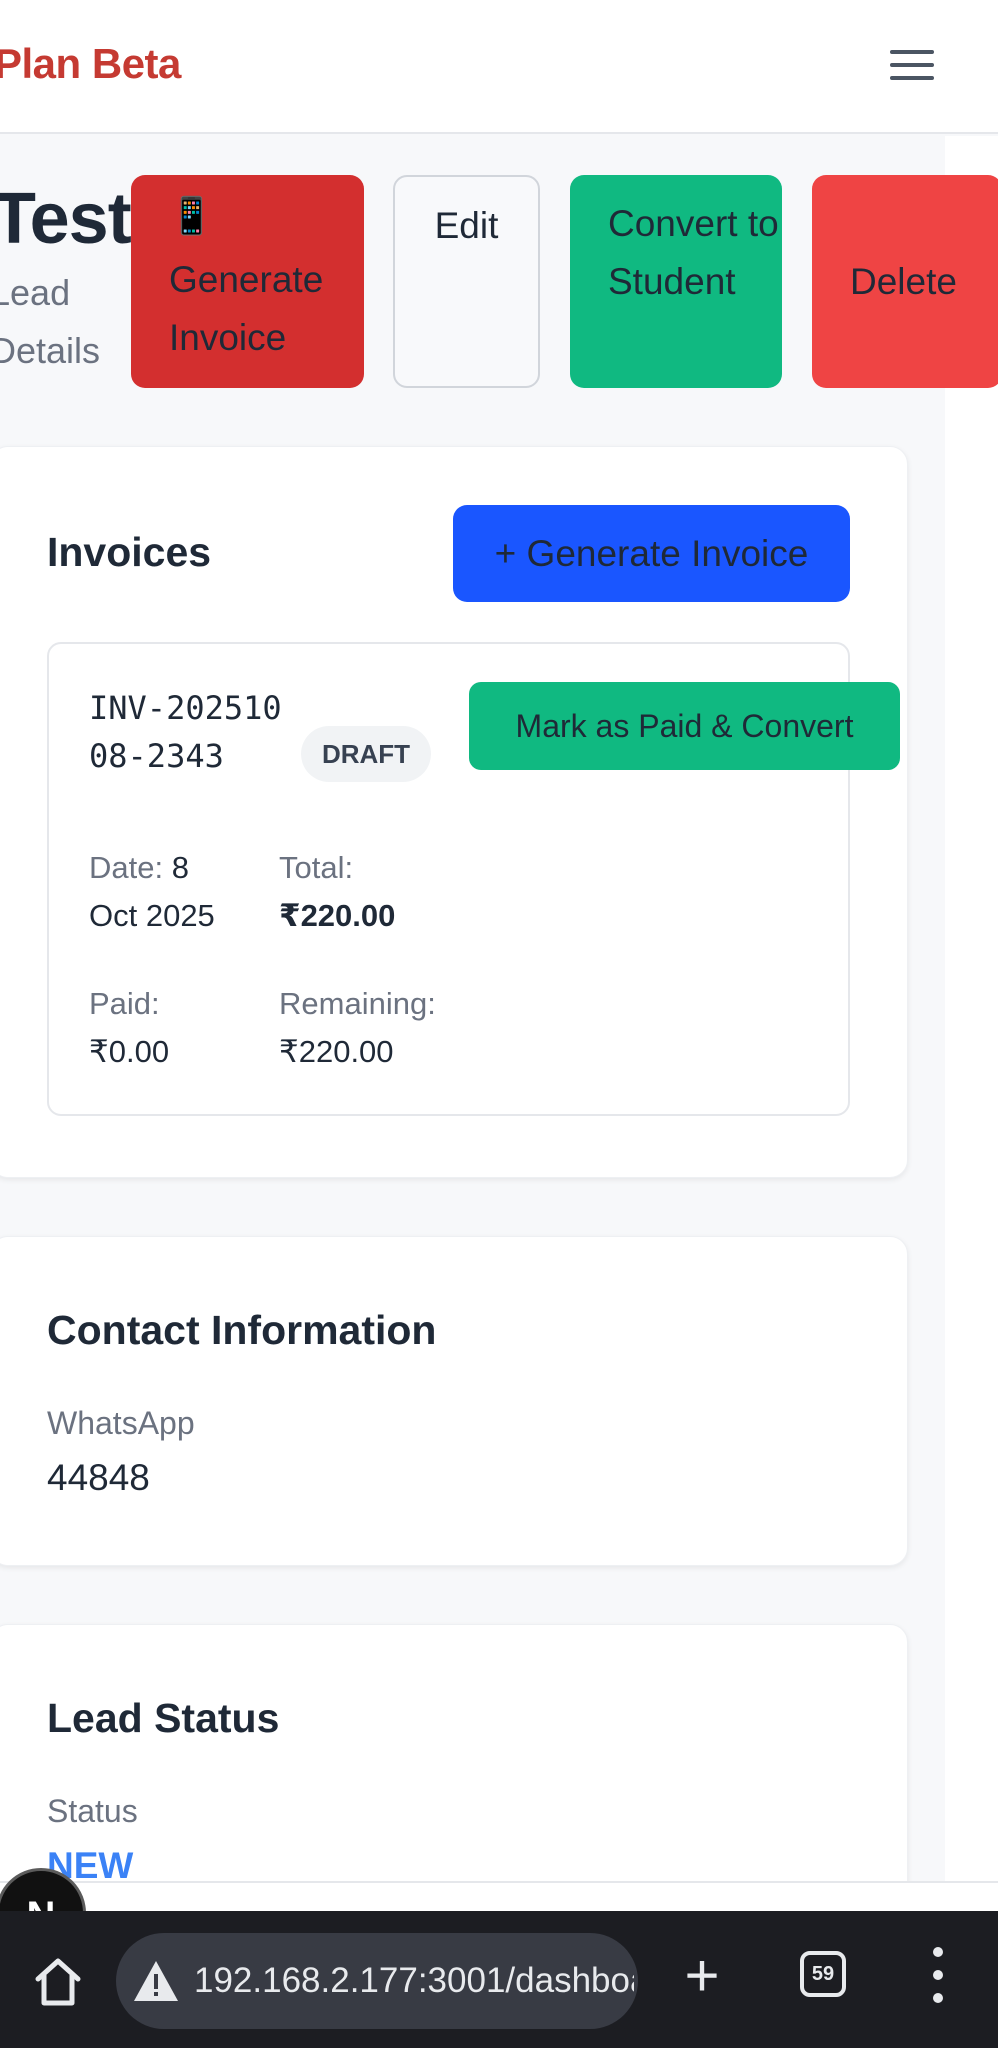  Describe the element at coordinates (92, 1811) in the screenshot. I see `status-label: Status` at that location.